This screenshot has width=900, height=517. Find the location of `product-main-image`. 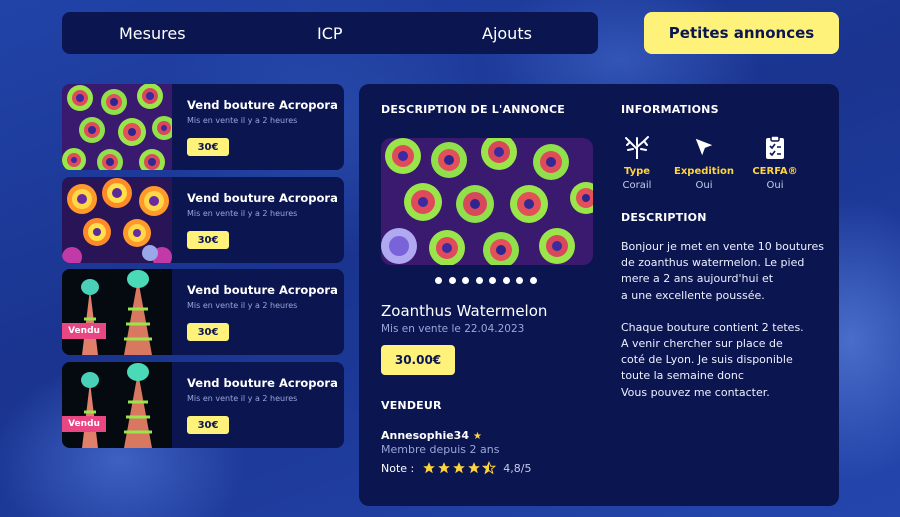

product-main-image is located at coordinates (487, 201).